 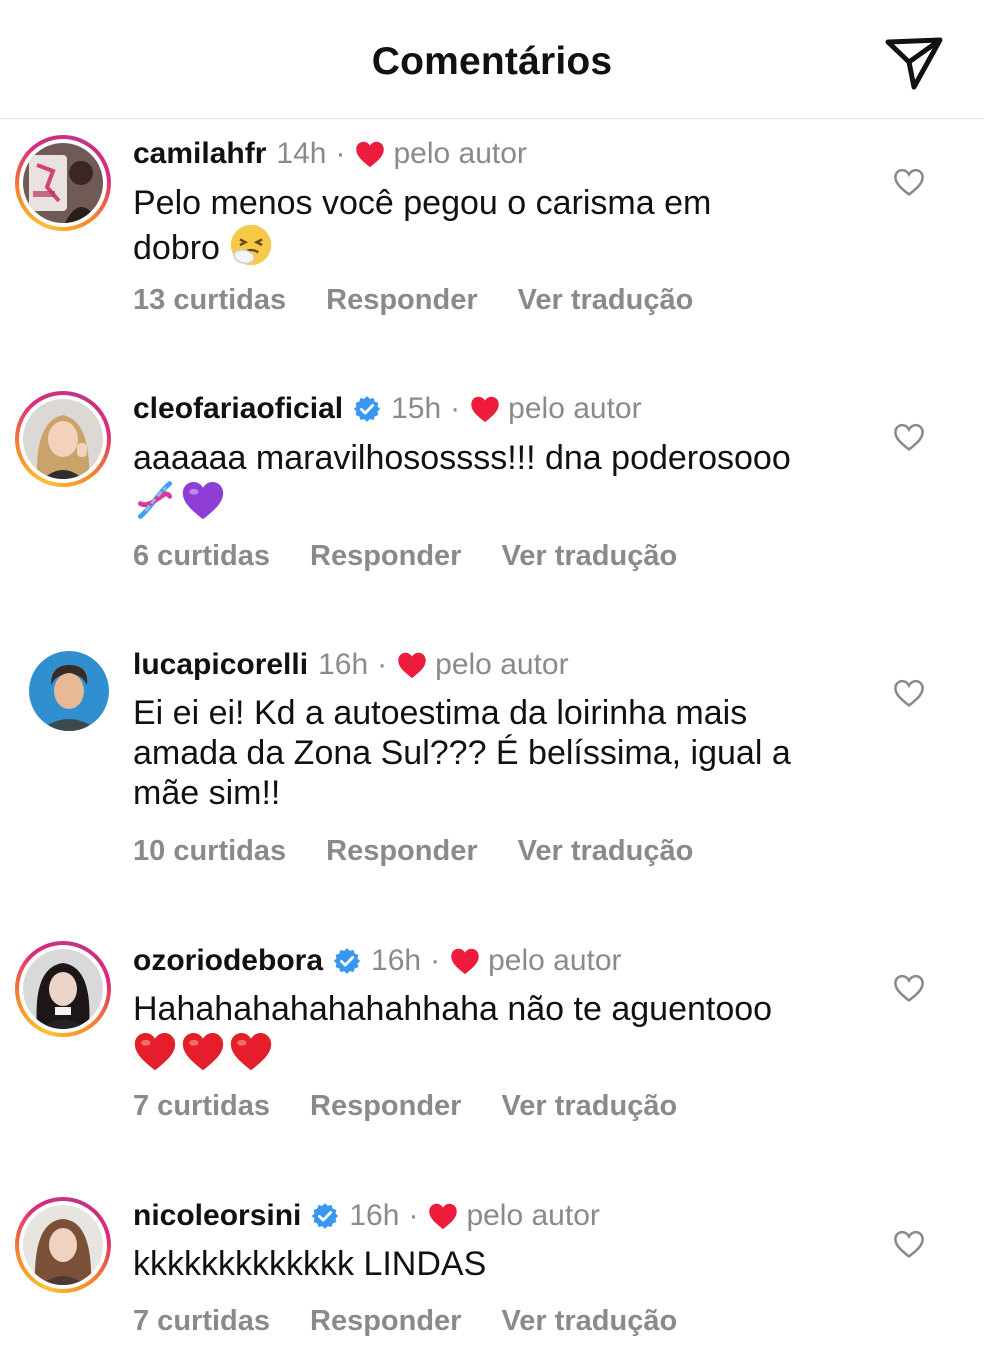 I want to click on comment-text: aaaaaa maravilhosossss!!! dna poderosooo, so click(x=483, y=480).